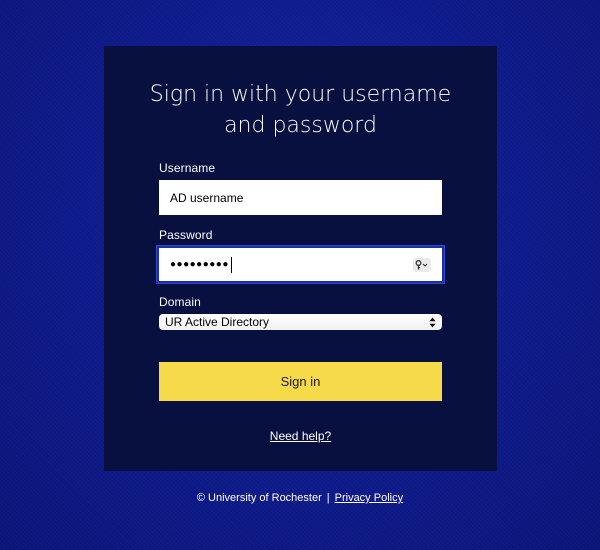  Describe the element at coordinates (231, 264) in the screenshot. I see `text-cursor` at that location.